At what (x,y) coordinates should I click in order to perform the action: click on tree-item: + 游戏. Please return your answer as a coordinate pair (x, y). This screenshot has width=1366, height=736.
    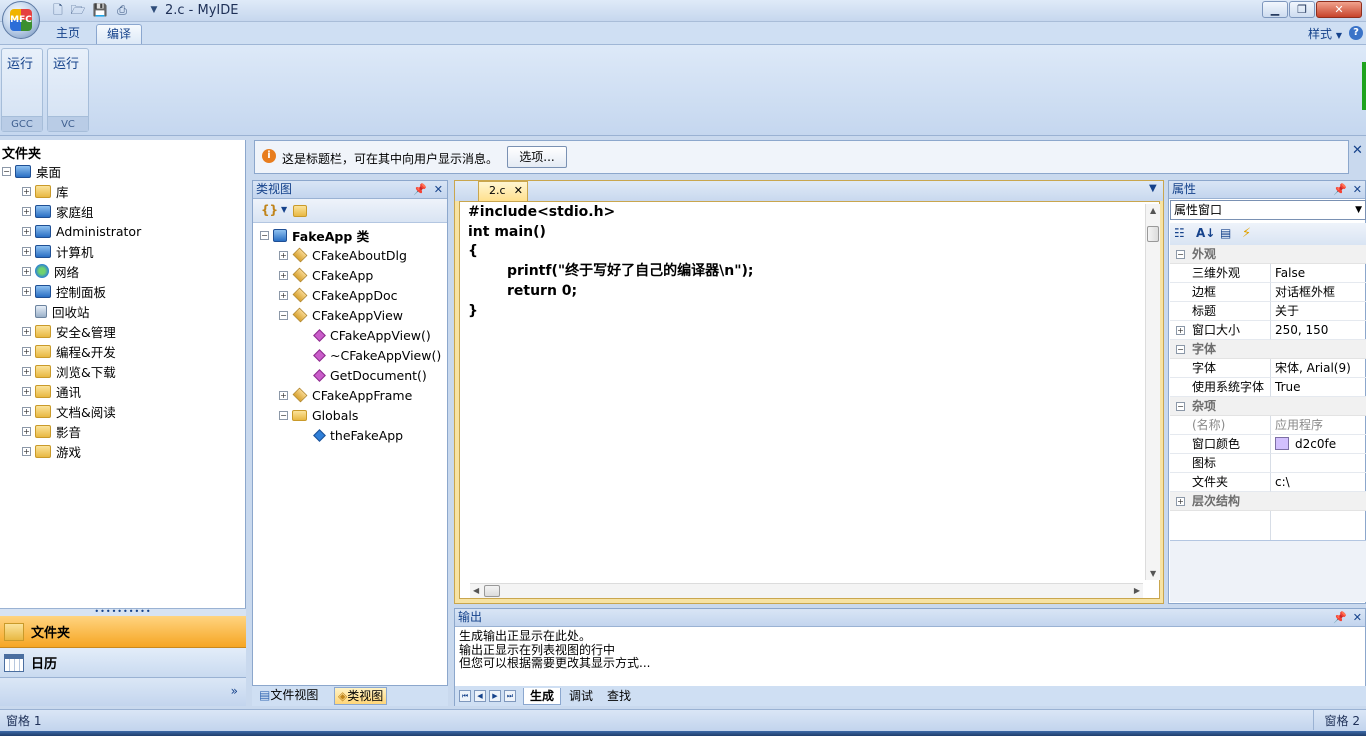
    Looking at the image, I should click on (122, 451).